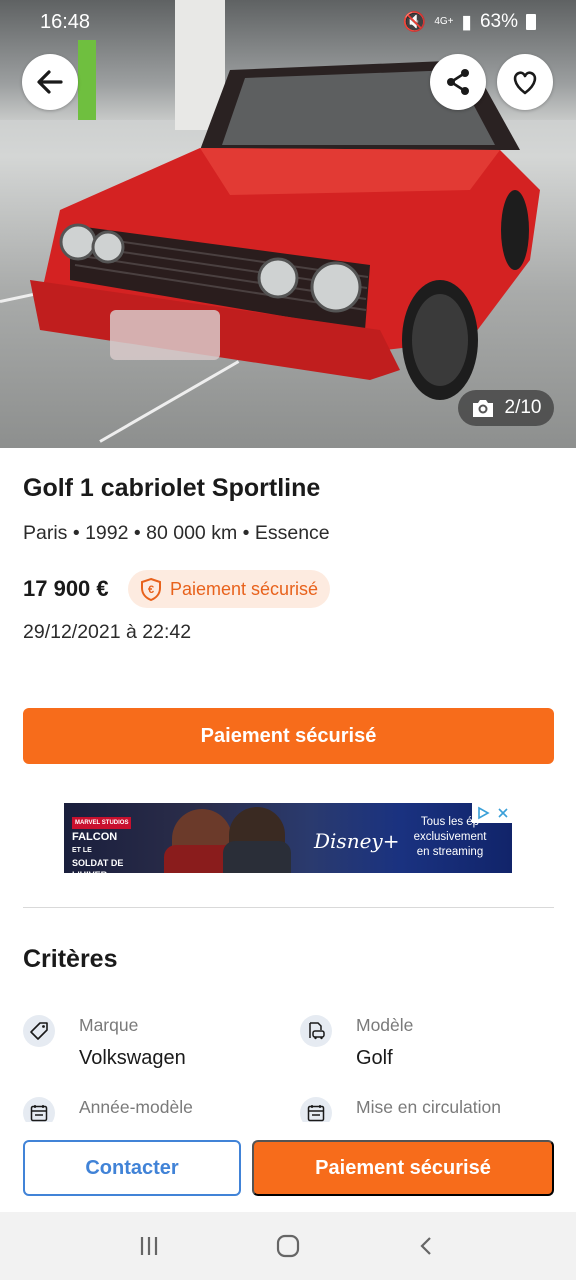  I want to click on ad-copy-line2: exclusivement, so click(450, 837).